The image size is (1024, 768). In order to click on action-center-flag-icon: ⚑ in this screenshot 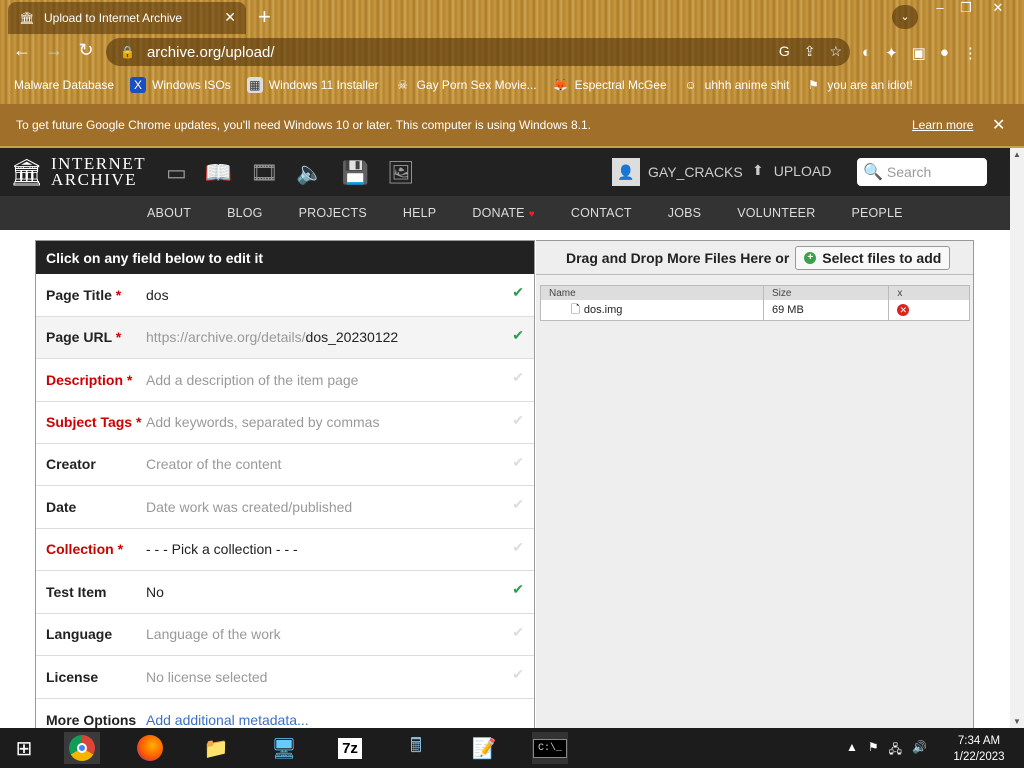, I will do `click(873, 750)`.